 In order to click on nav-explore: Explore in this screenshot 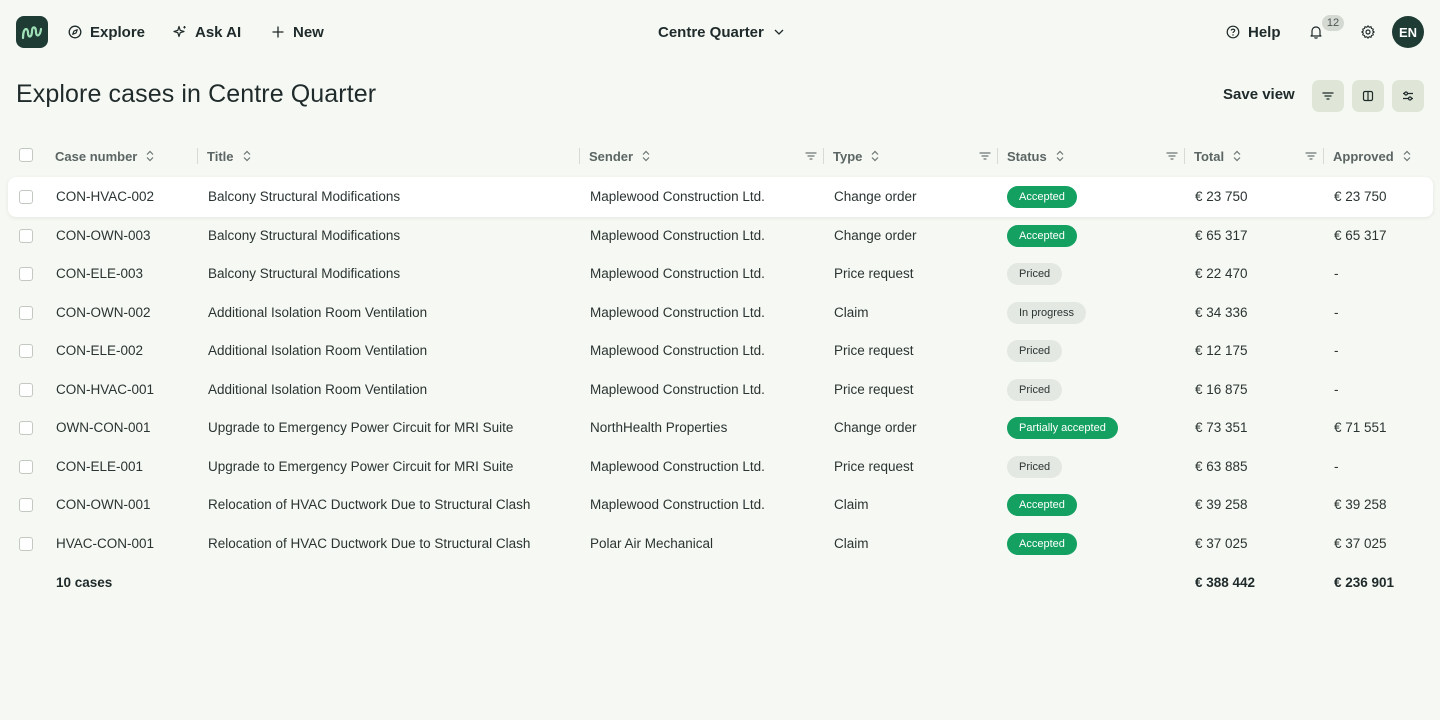, I will do `click(106, 32)`.